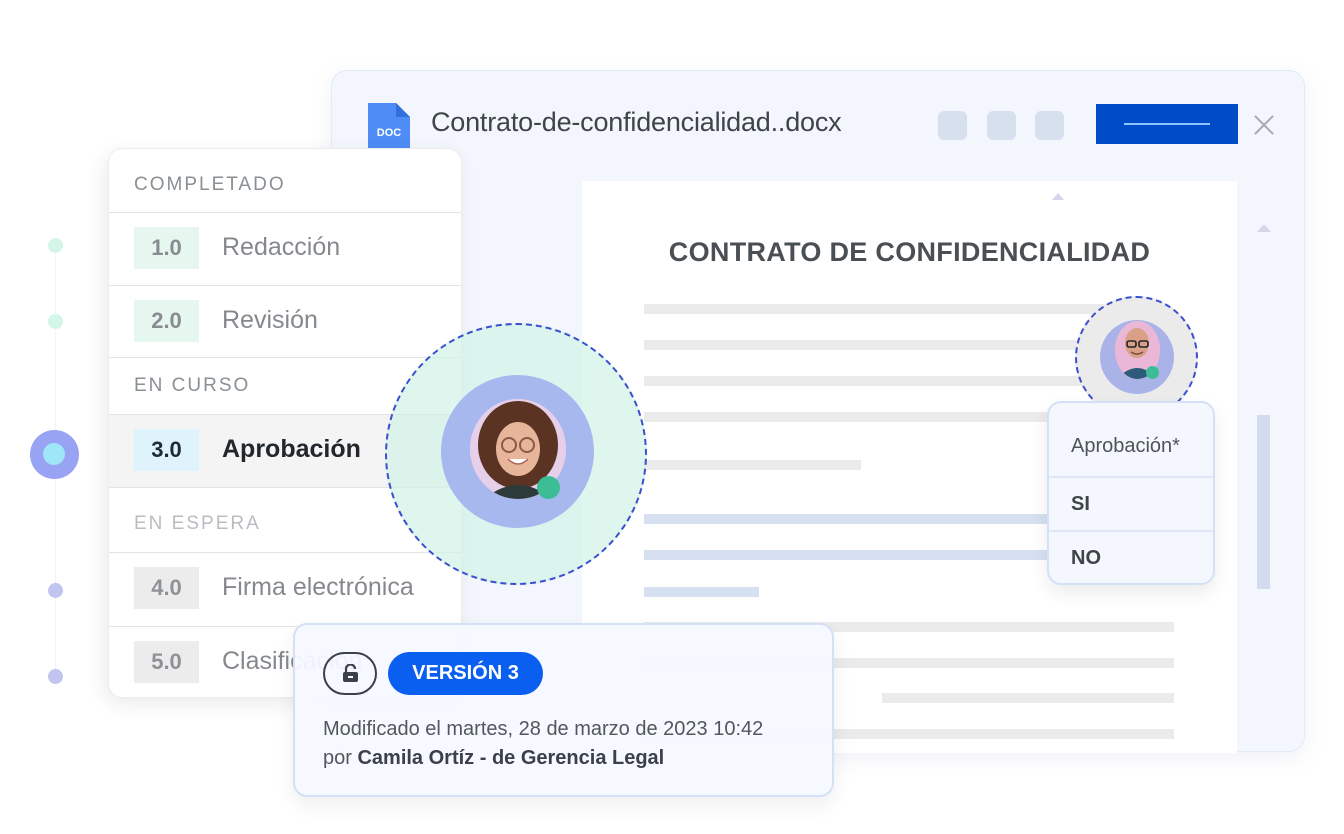 This screenshot has height=834, width=1344. What do you see at coordinates (909, 252) in the screenshot?
I see `document-heading: CONTRATO DE CONFIDENCIALIDAD` at bounding box center [909, 252].